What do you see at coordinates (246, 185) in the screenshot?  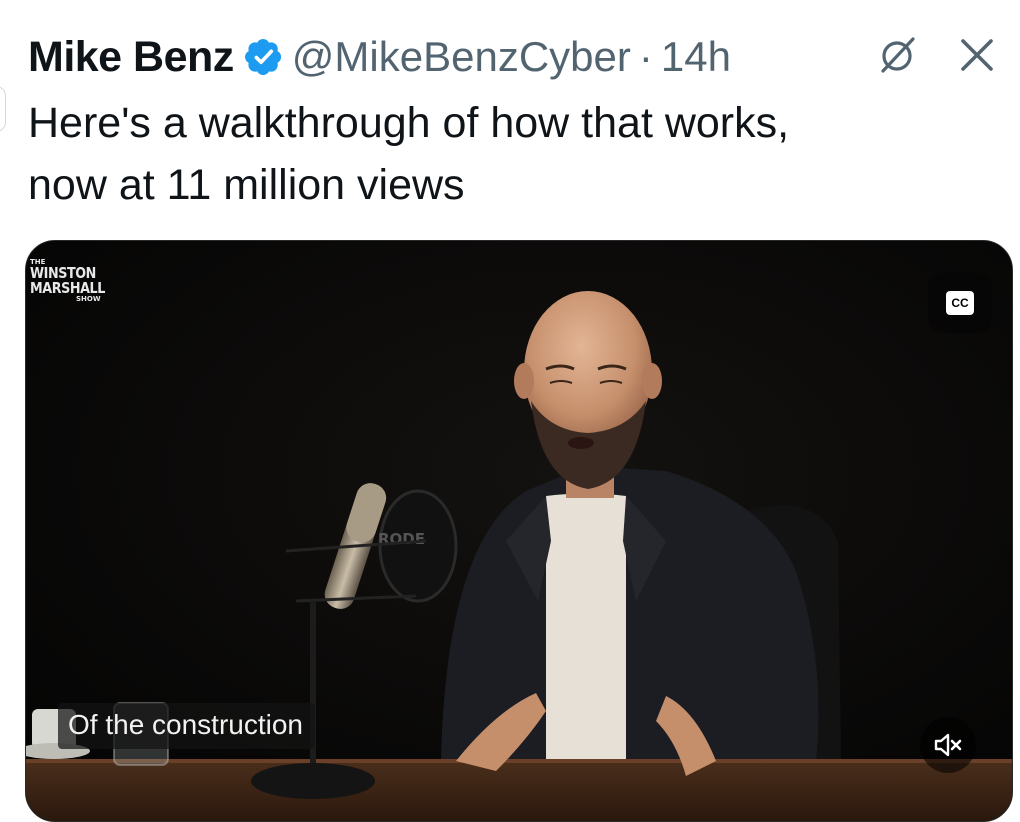 I see `tweet-text-line-2: now at 11 million views` at bounding box center [246, 185].